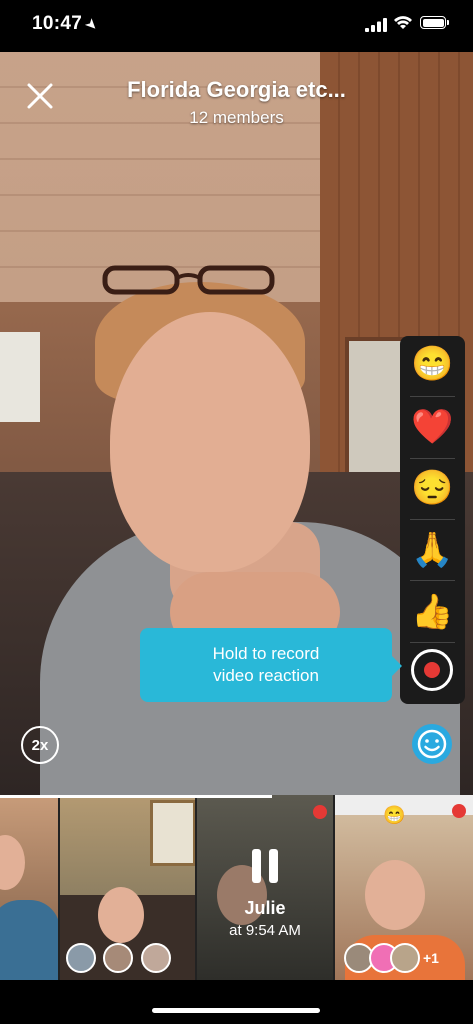  I want to click on status-time: 10:47➤, so click(66, 24).